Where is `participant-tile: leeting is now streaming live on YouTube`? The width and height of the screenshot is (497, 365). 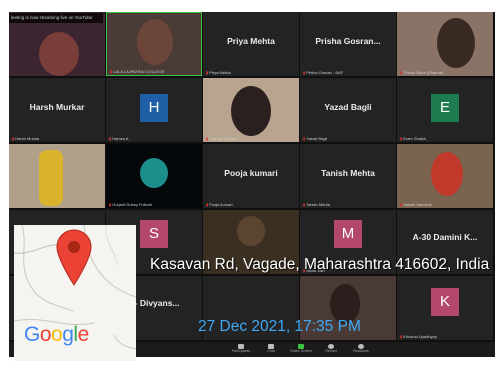 participant-tile: leeting is now streaming live on YouTube is located at coordinates (57, 44).